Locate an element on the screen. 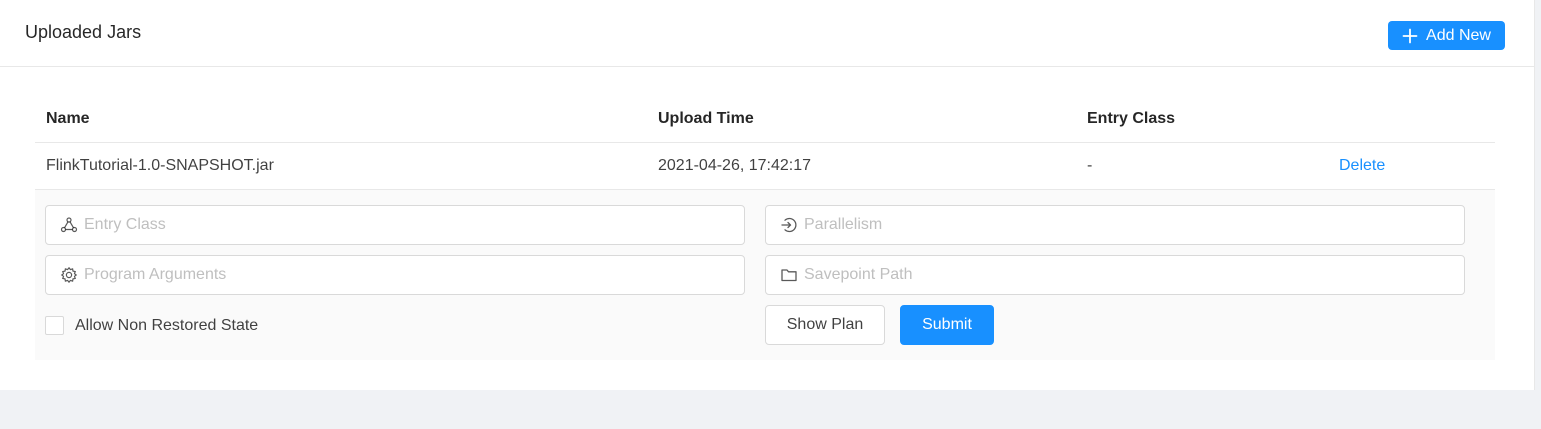 Image resolution: width=1541 pixels, height=429 pixels. add-new-label: Add New is located at coordinates (1458, 35).